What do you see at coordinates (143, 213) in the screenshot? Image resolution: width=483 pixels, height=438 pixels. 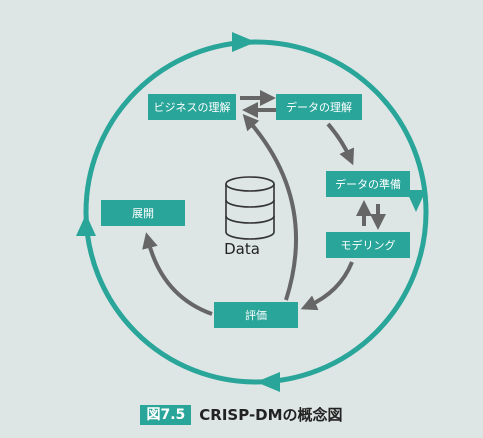 I see `phase-deployment: 展開` at bounding box center [143, 213].